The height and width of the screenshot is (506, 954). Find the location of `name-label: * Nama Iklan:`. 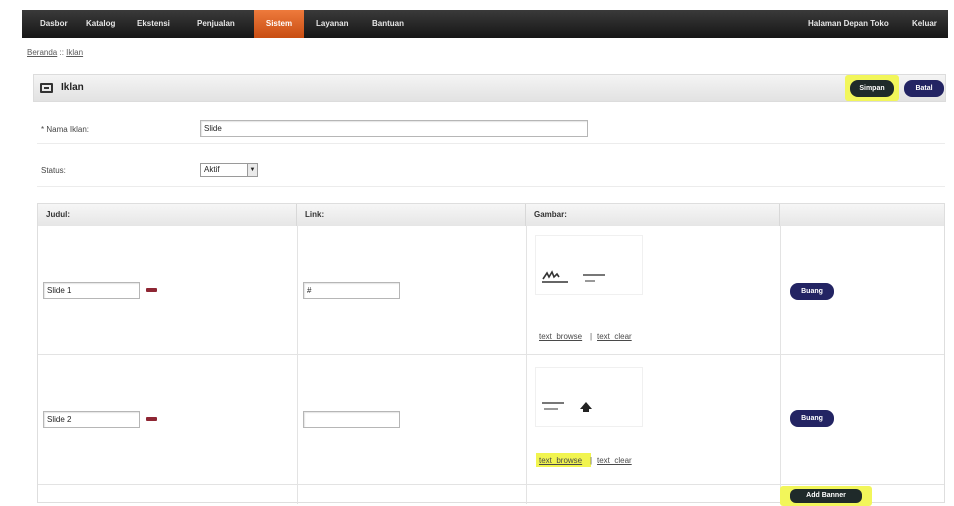

name-label: * Nama Iklan: is located at coordinates (65, 129).